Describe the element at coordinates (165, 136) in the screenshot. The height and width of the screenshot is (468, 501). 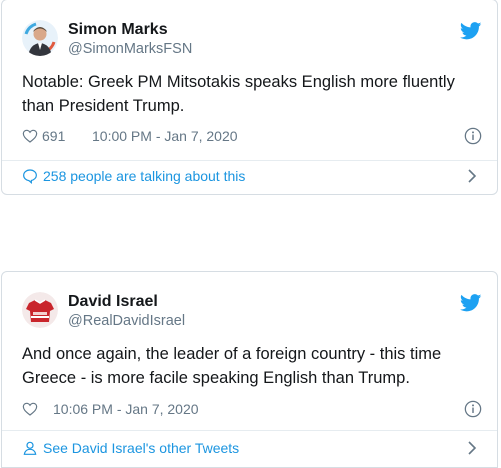
I see `tweet-timestamp: 10:00 PM - Jan 7, 2020` at that location.